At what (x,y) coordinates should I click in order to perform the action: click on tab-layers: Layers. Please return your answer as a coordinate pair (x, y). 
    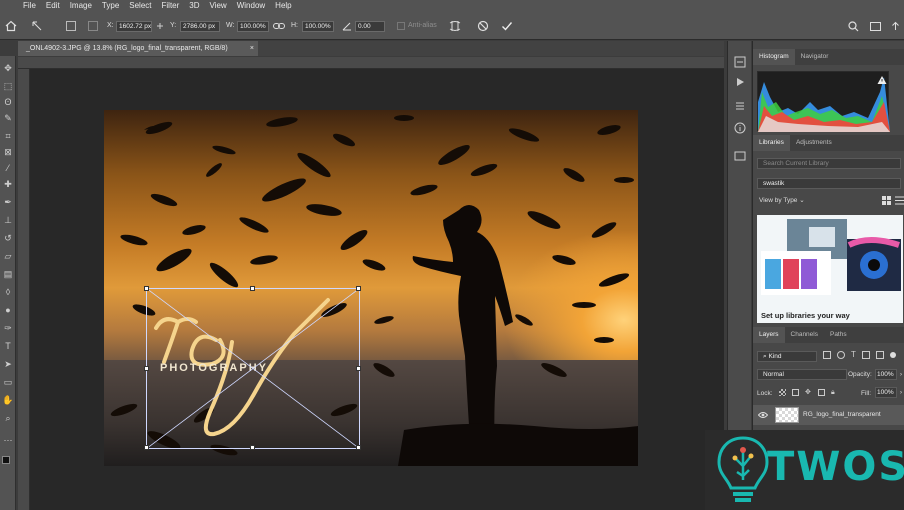
    Looking at the image, I should click on (769, 335).